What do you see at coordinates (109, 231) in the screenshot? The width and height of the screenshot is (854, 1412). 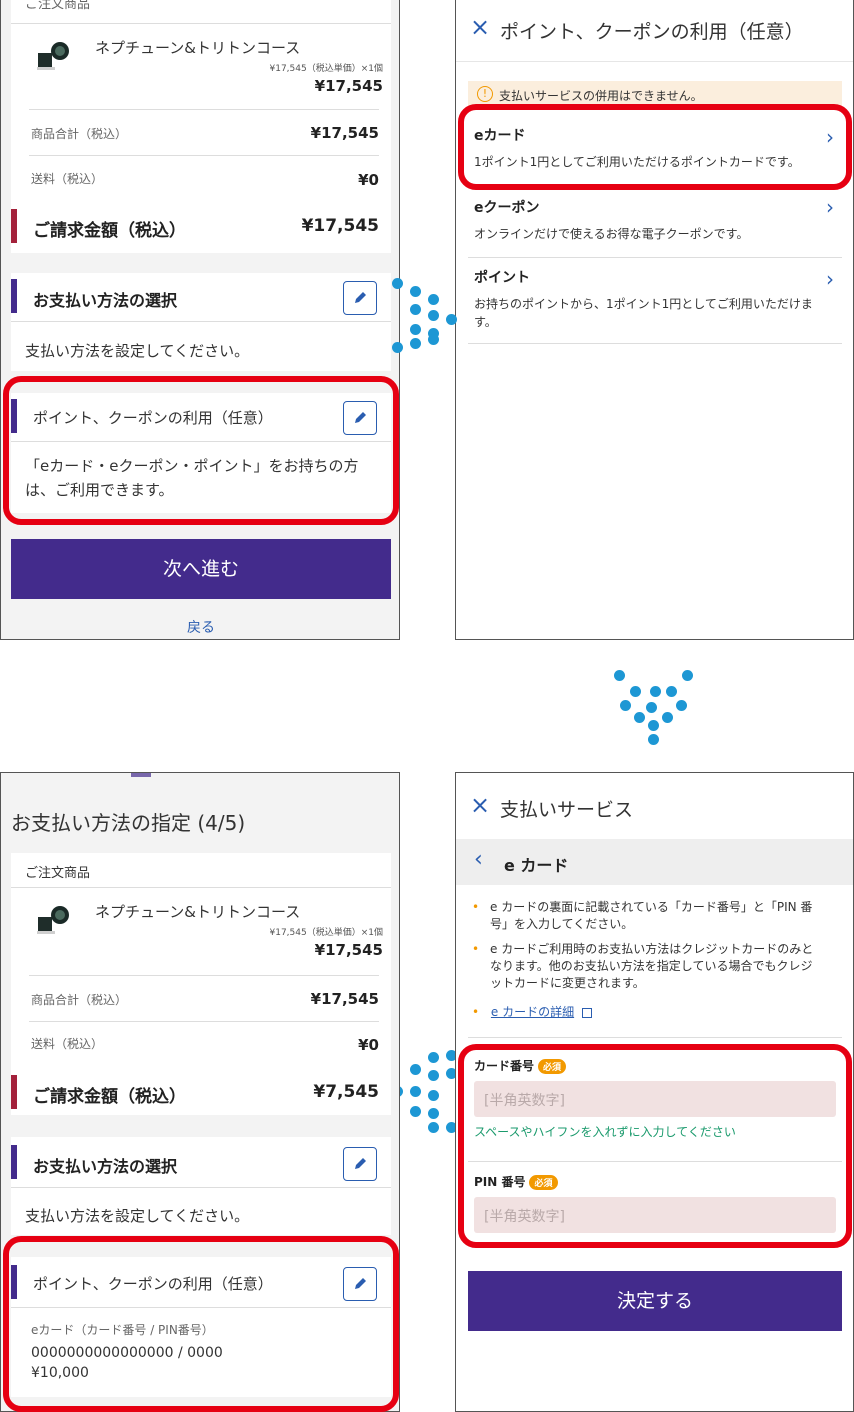 I see `total-label: ご請求金額（税込）` at bounding box center [109, 231].